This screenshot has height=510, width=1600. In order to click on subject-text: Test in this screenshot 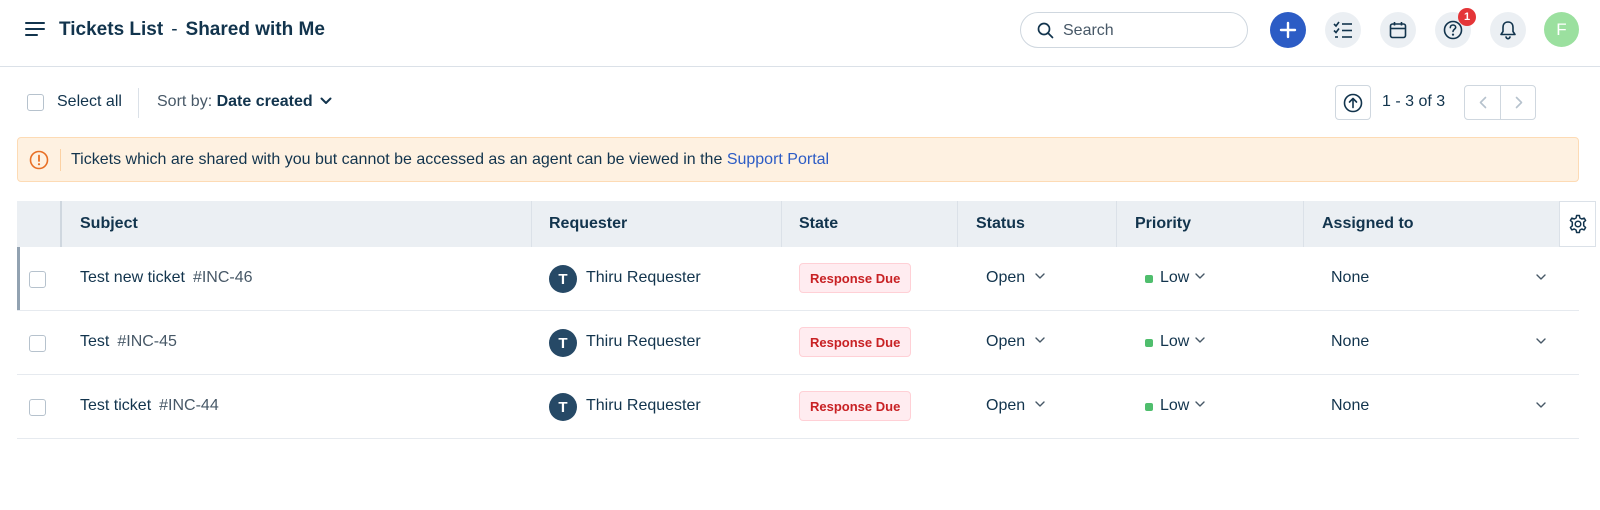, I will do `click(95, 341)`.